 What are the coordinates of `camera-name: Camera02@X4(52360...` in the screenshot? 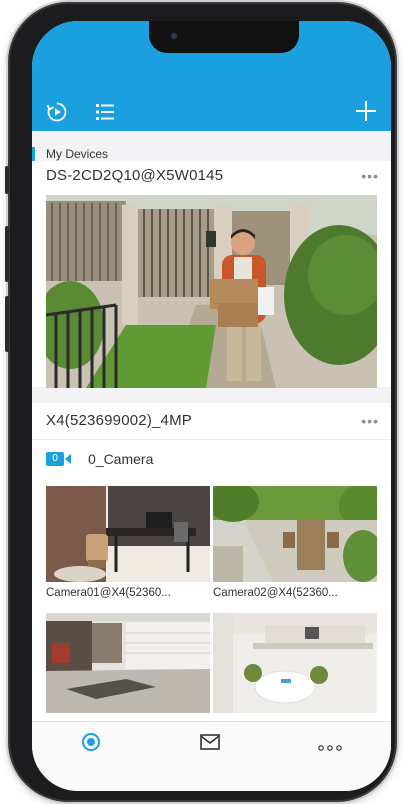 It's located at (275, 593).